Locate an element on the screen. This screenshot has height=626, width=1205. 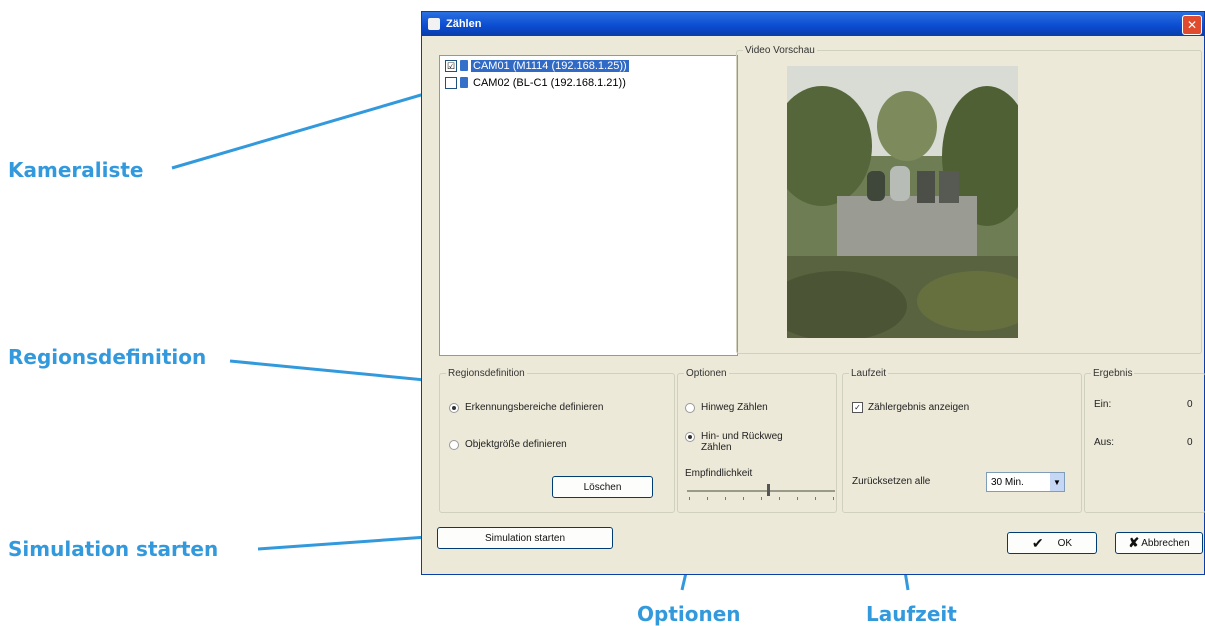
callout-regionsdefinition: Regionsdefinition is located at coordinates (107, 357).